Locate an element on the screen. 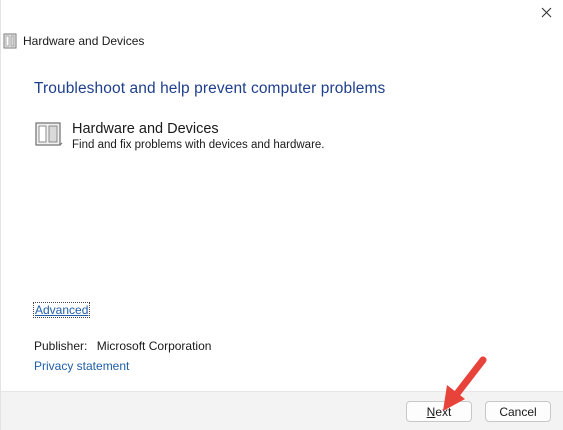  publisher-value: Microsoft Corporation is located at coordinates (154, 346).